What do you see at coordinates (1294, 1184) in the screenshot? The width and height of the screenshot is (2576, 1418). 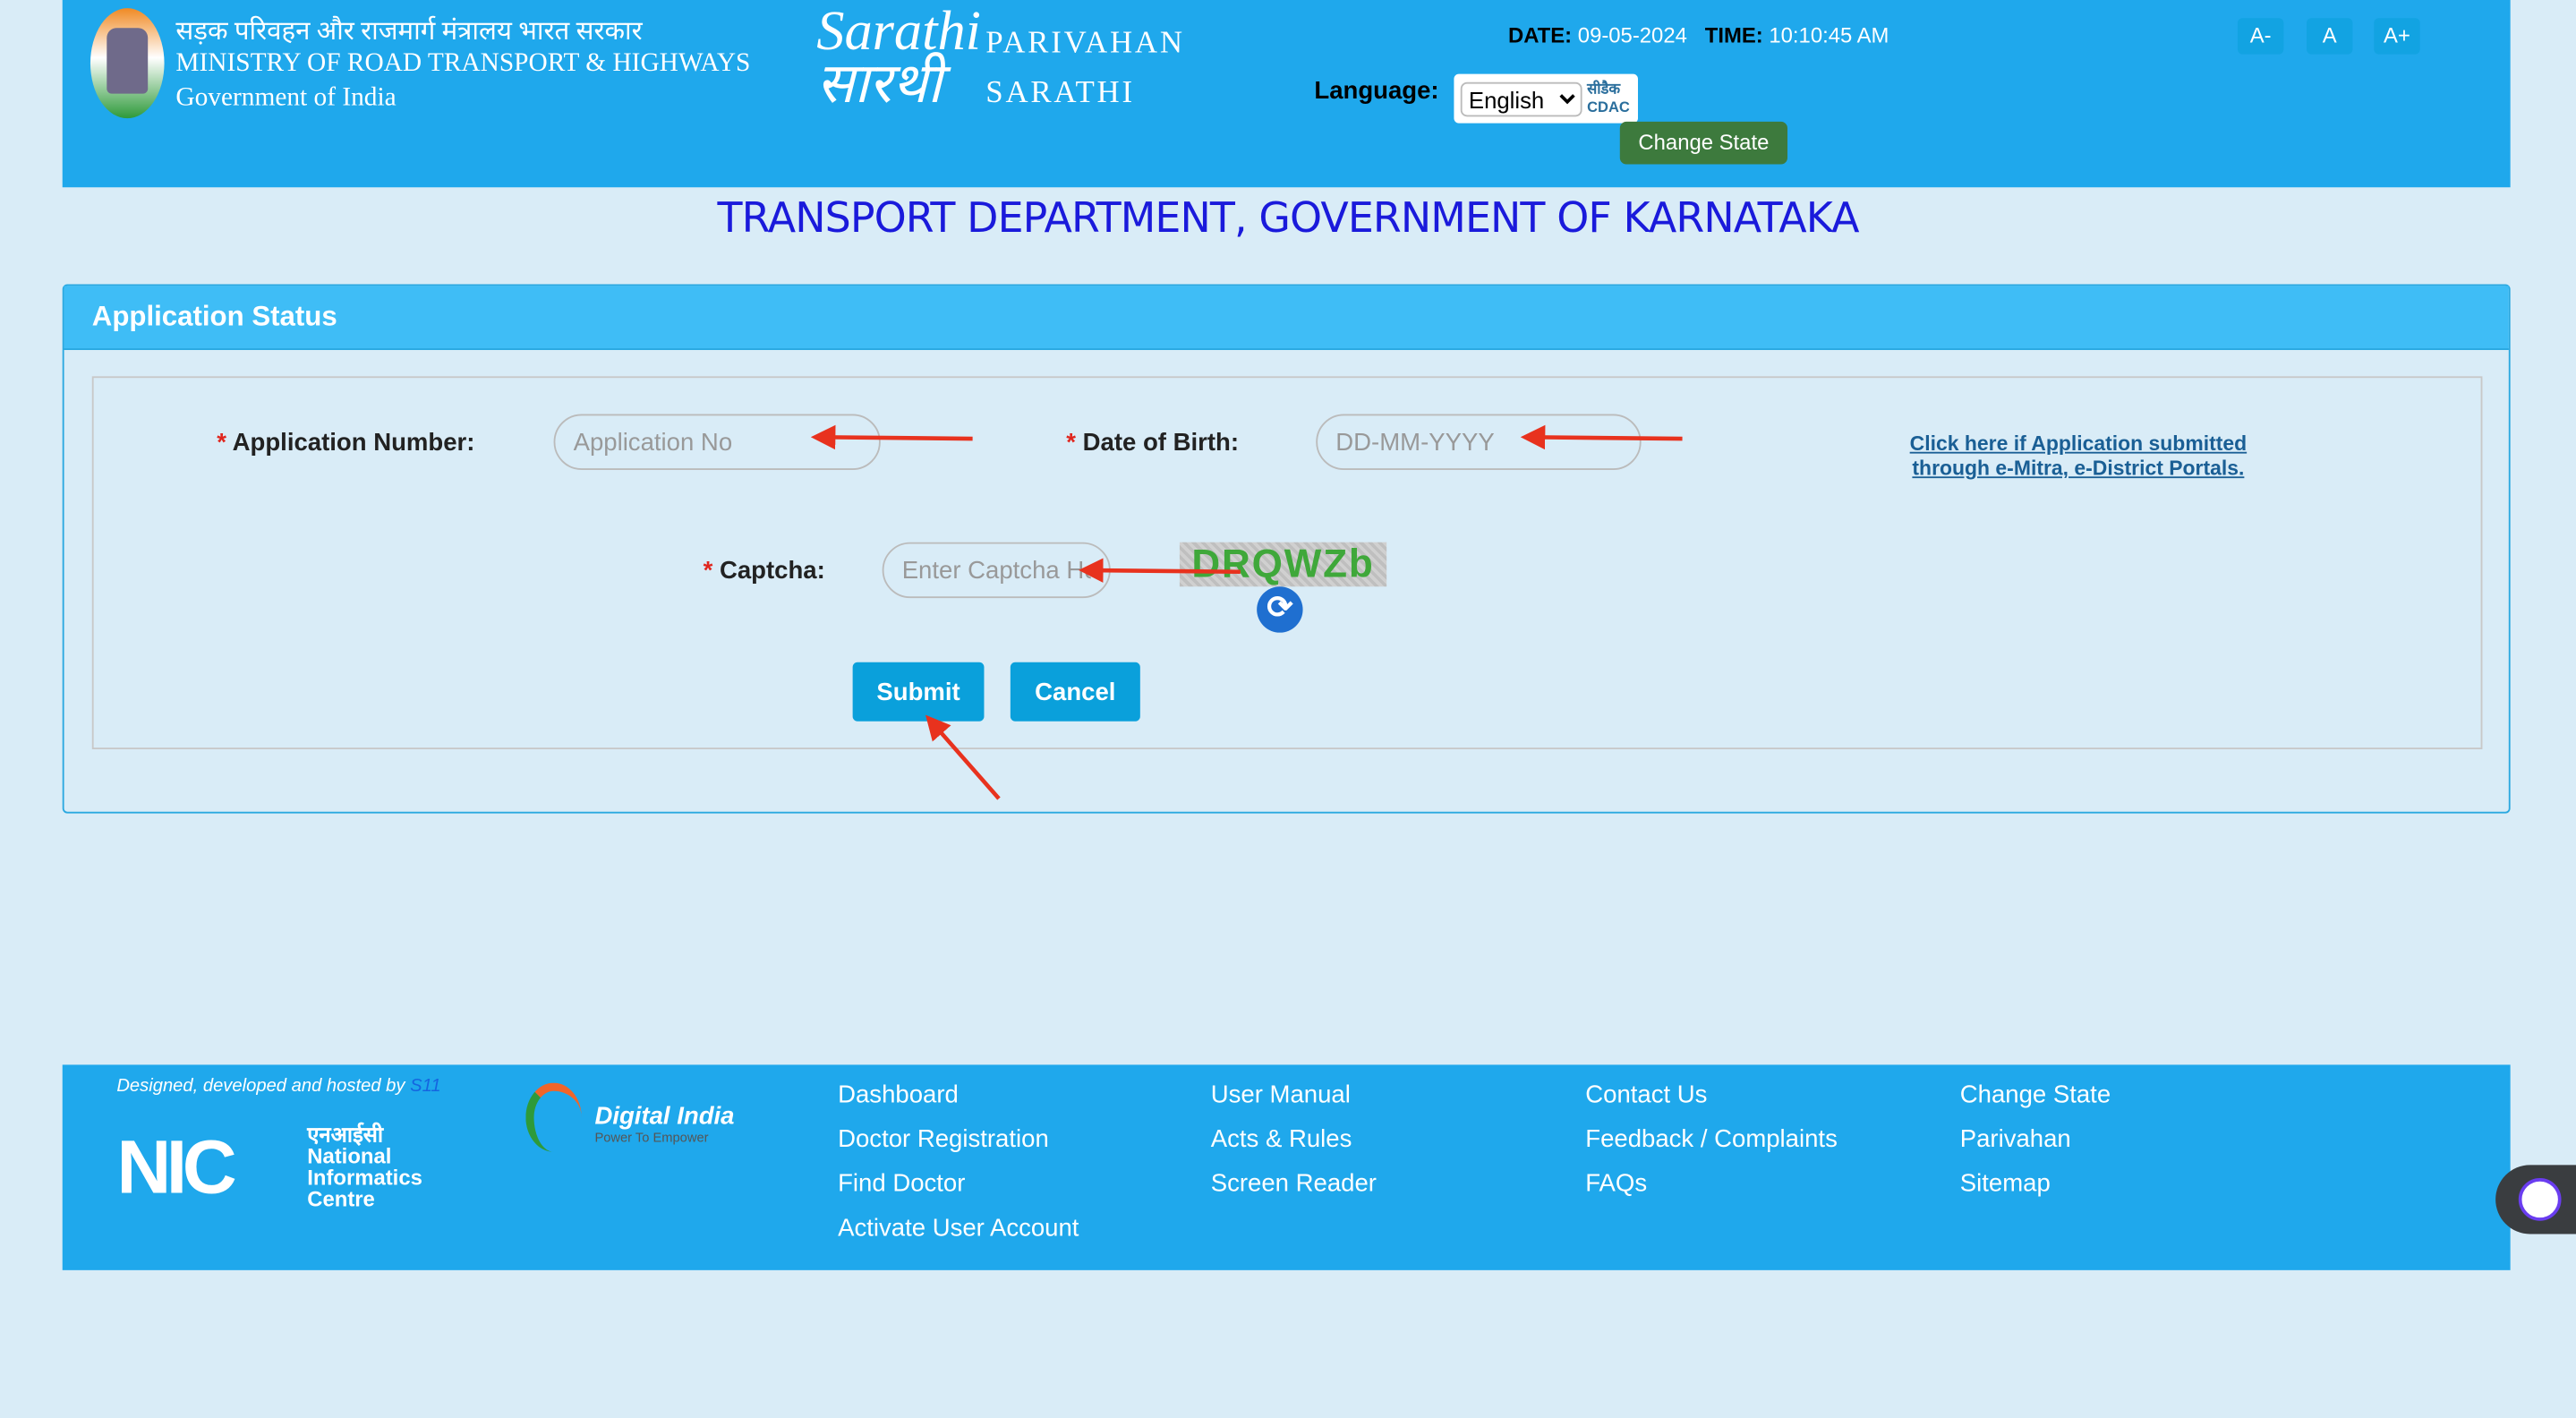 I see `footer-link-screen-reader: Screen Reader` at bounding box center [1294, 1184].